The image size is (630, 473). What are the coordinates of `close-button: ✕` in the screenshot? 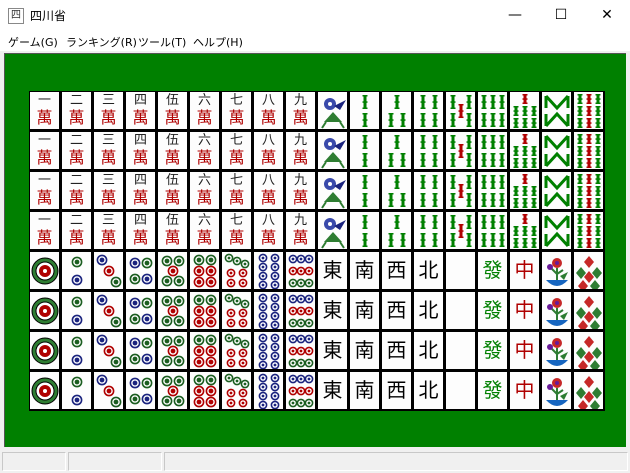 It's located at (607, 15).